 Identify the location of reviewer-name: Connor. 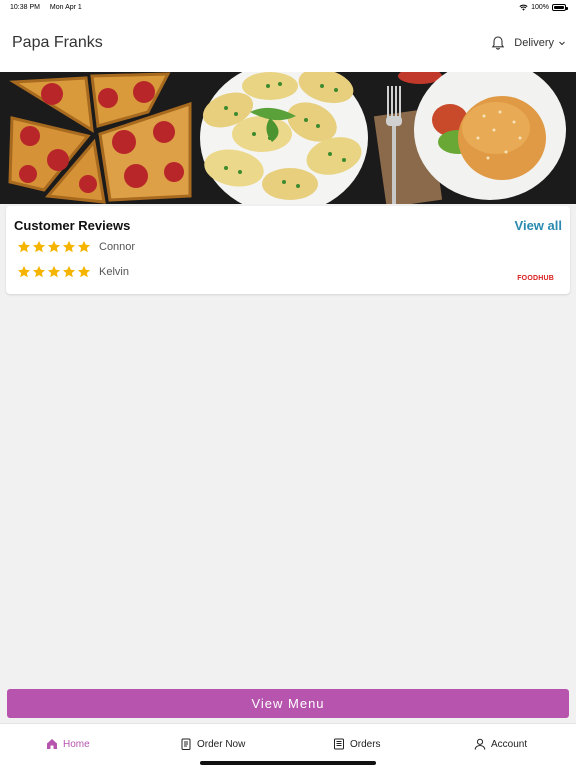
(117, 246).